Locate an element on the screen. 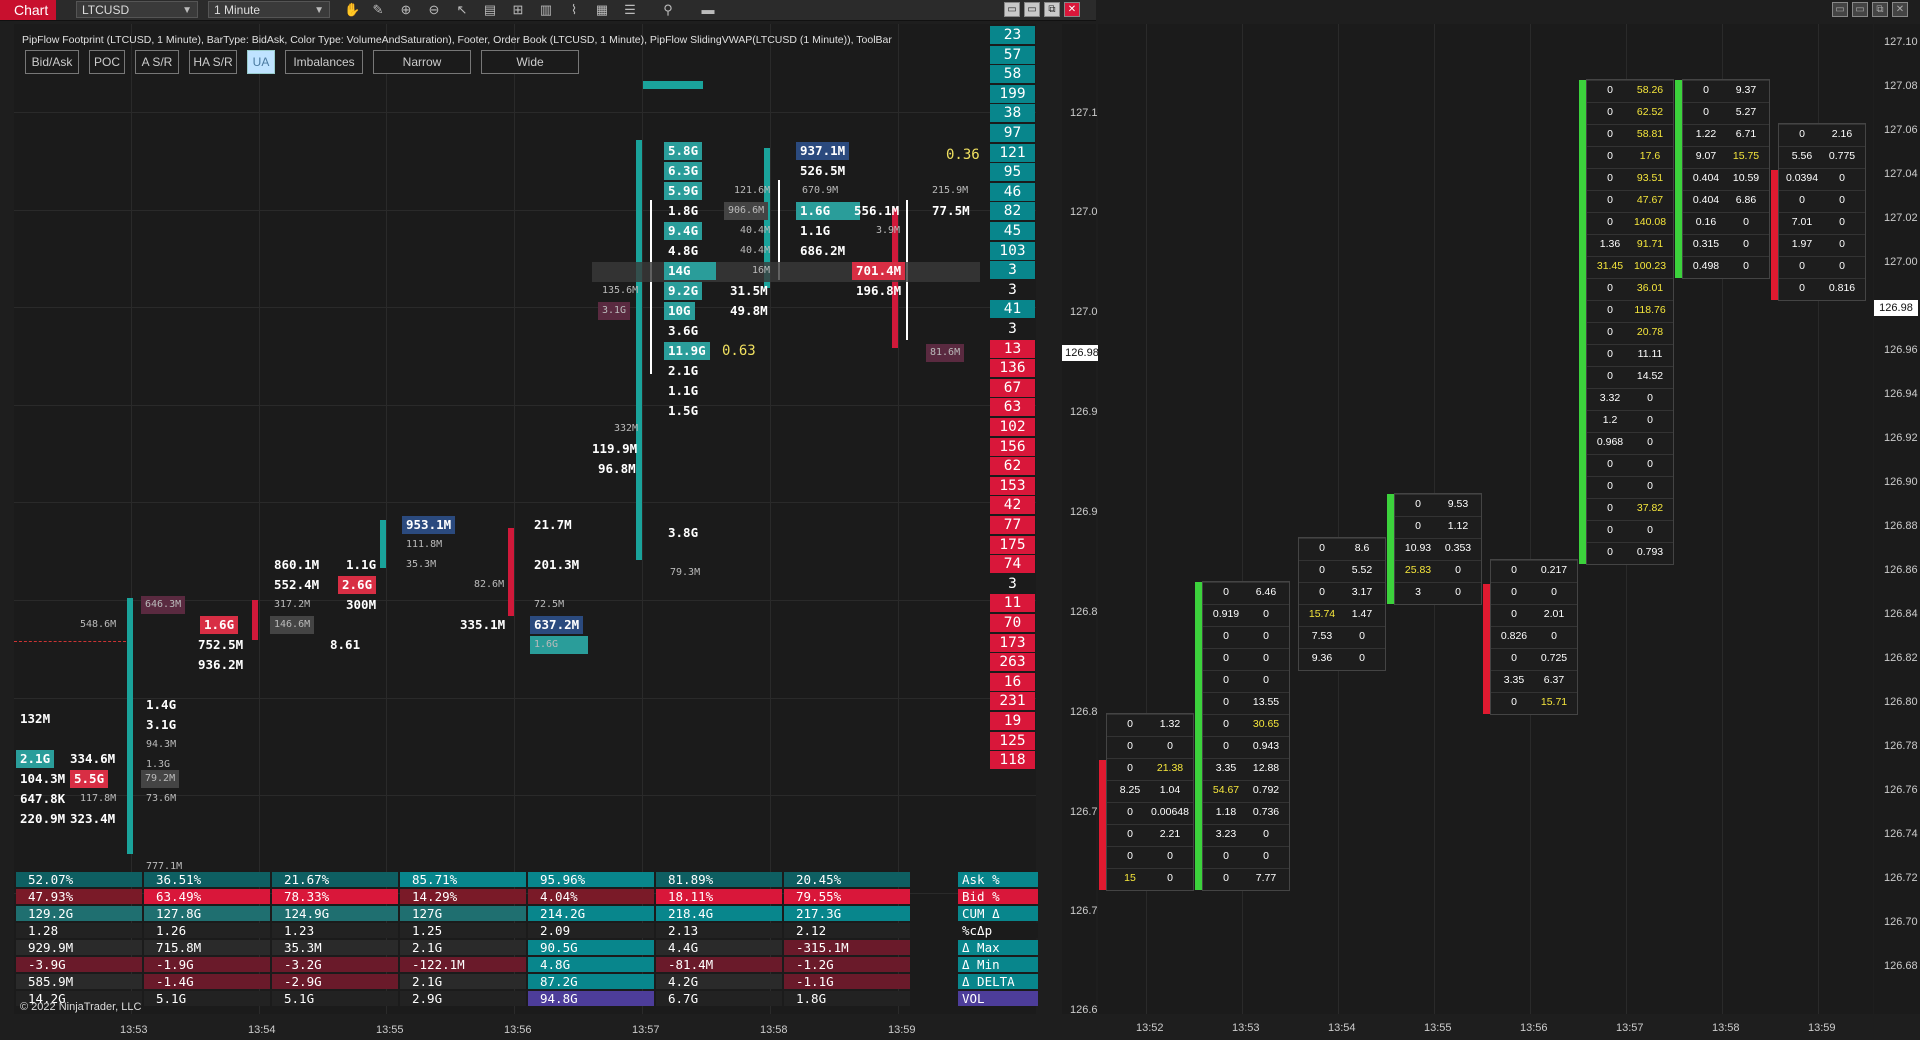  right-restore-button: ▭ is located at coordinates (1860, 9).